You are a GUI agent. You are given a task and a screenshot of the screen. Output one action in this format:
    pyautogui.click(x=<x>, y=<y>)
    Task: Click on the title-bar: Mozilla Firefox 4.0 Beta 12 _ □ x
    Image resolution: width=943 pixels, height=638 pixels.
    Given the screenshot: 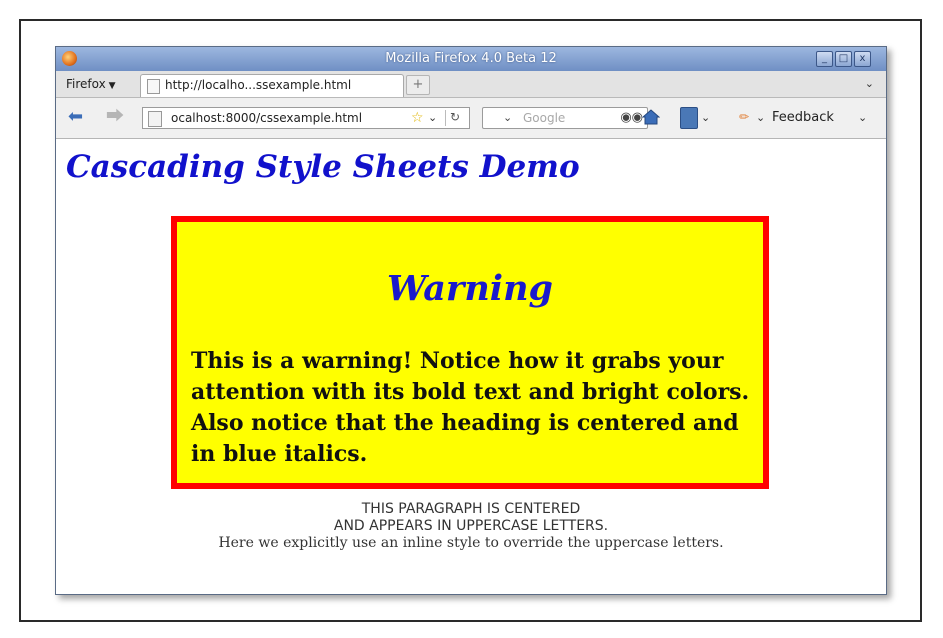 What is the action you would take?
    pyautogui.click(x=471, y=59)
    